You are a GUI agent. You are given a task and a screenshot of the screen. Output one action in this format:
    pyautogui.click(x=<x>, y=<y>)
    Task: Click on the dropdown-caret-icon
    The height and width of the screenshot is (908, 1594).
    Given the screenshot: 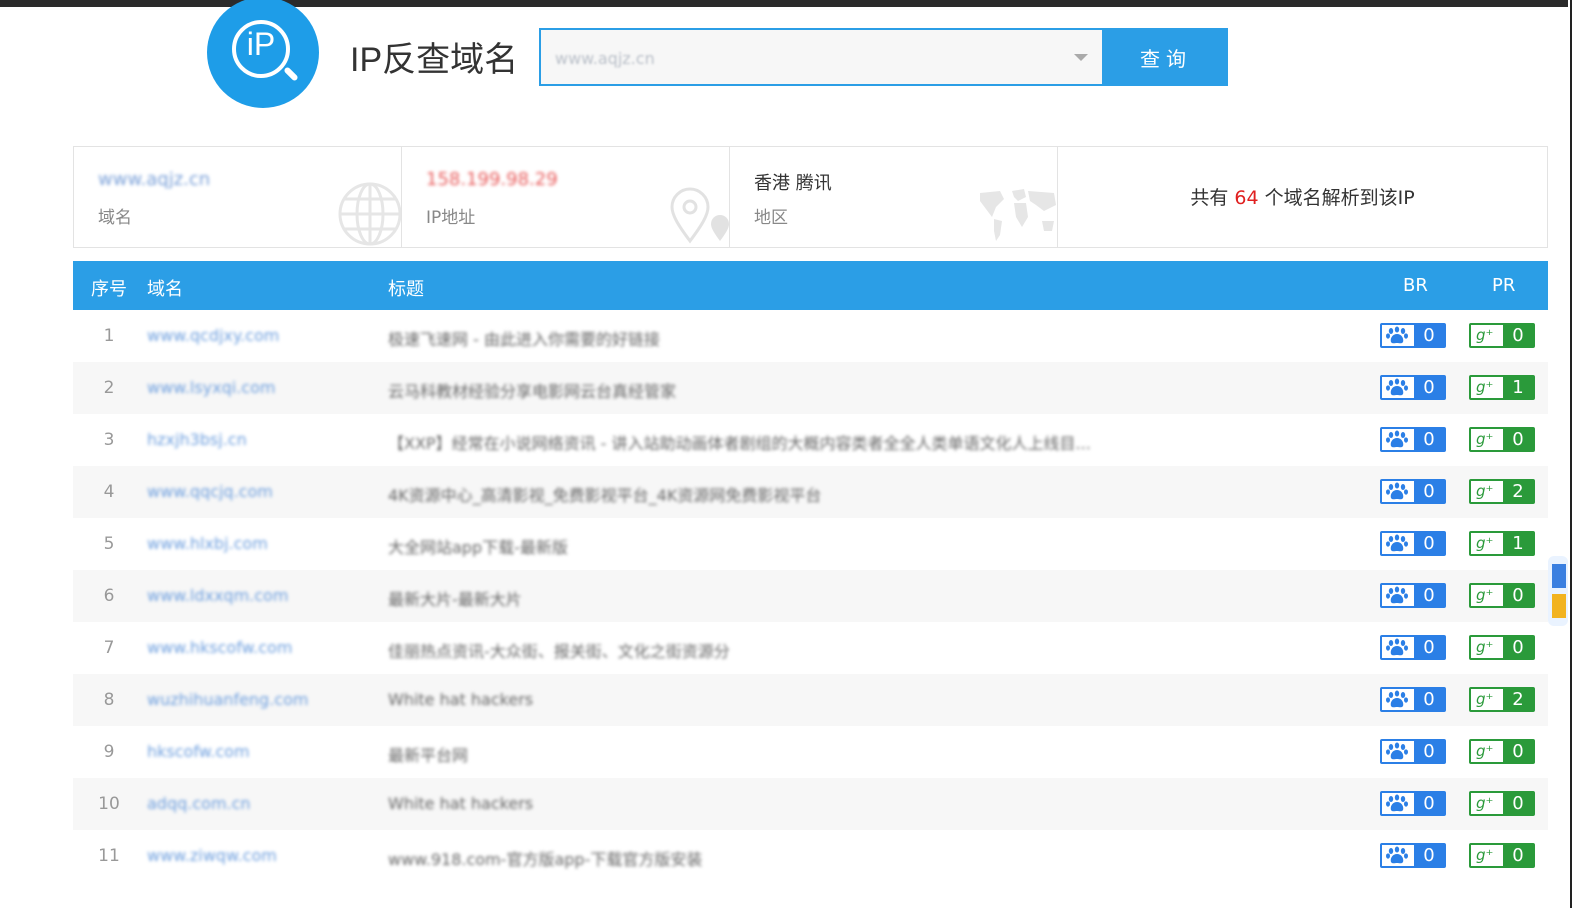 What is the action you would take?
    pyautogui.click(x=1081, y=57)
    